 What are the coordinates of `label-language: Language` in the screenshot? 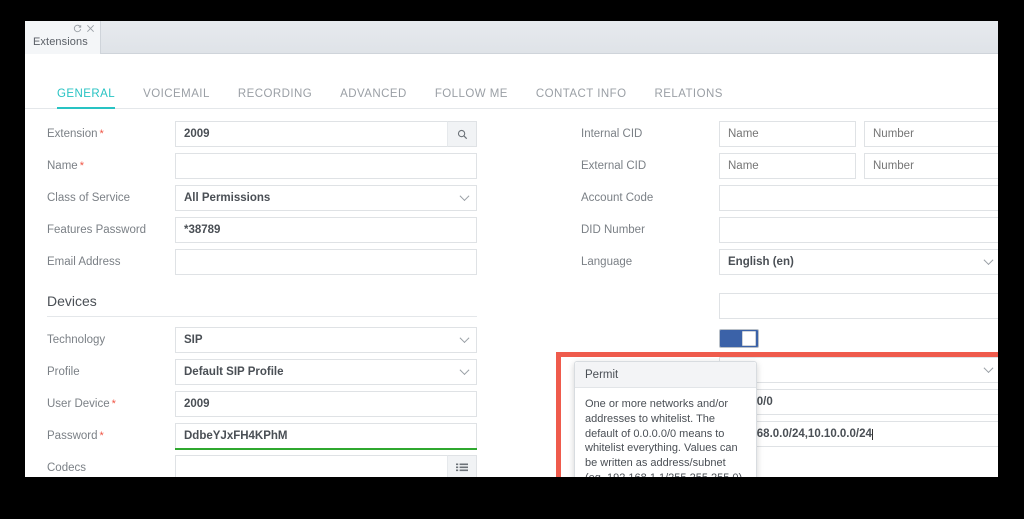 It's located at (607, 262).